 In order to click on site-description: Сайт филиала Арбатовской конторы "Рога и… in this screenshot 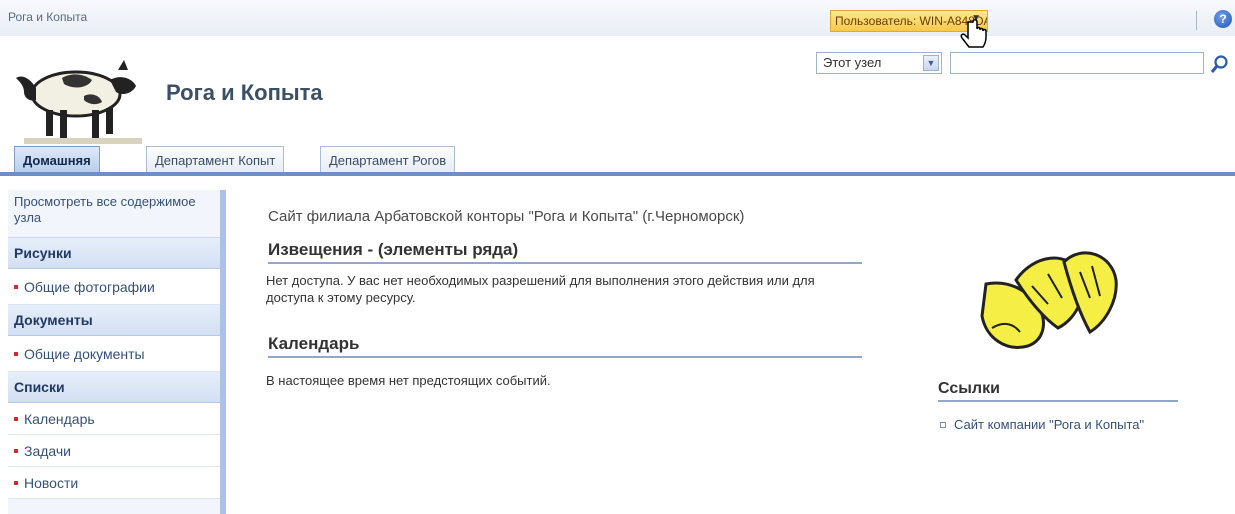, I will do `click(506, 216)`.